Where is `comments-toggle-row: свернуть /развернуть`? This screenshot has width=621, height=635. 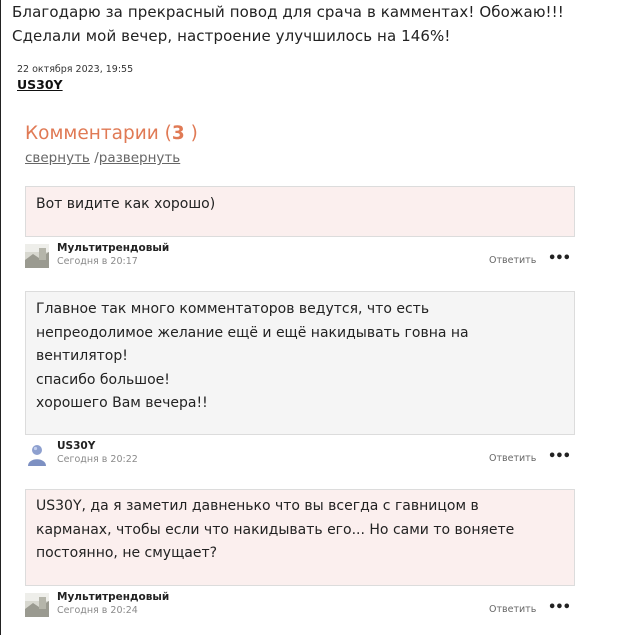
comments-toggle-row: свернуть /развернуть is located at coordinates (102, 158).